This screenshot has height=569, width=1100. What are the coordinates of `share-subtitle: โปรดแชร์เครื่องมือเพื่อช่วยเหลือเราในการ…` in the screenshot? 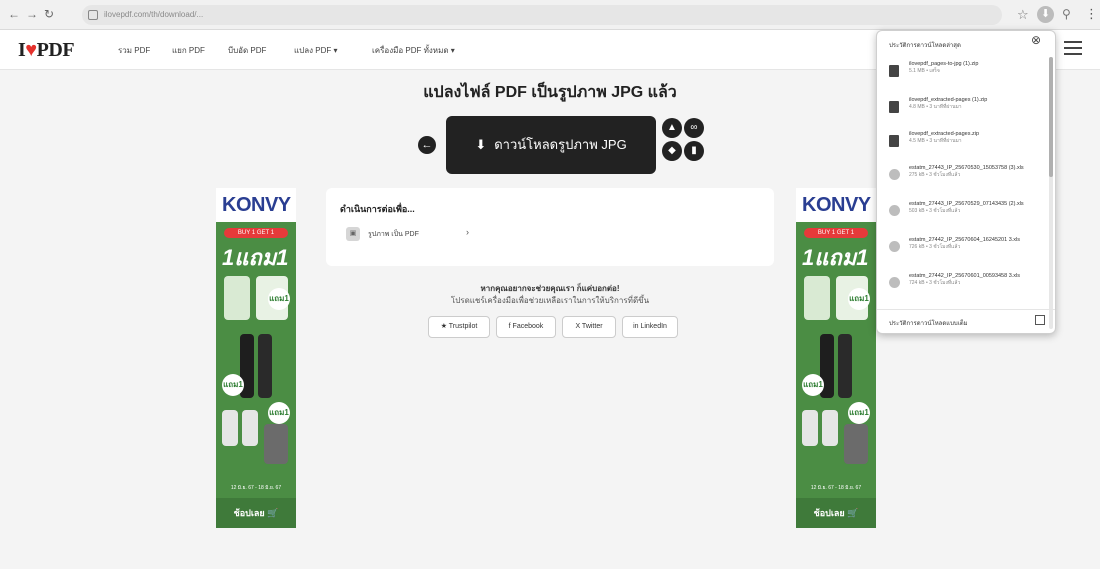 It's located at (550, 300).